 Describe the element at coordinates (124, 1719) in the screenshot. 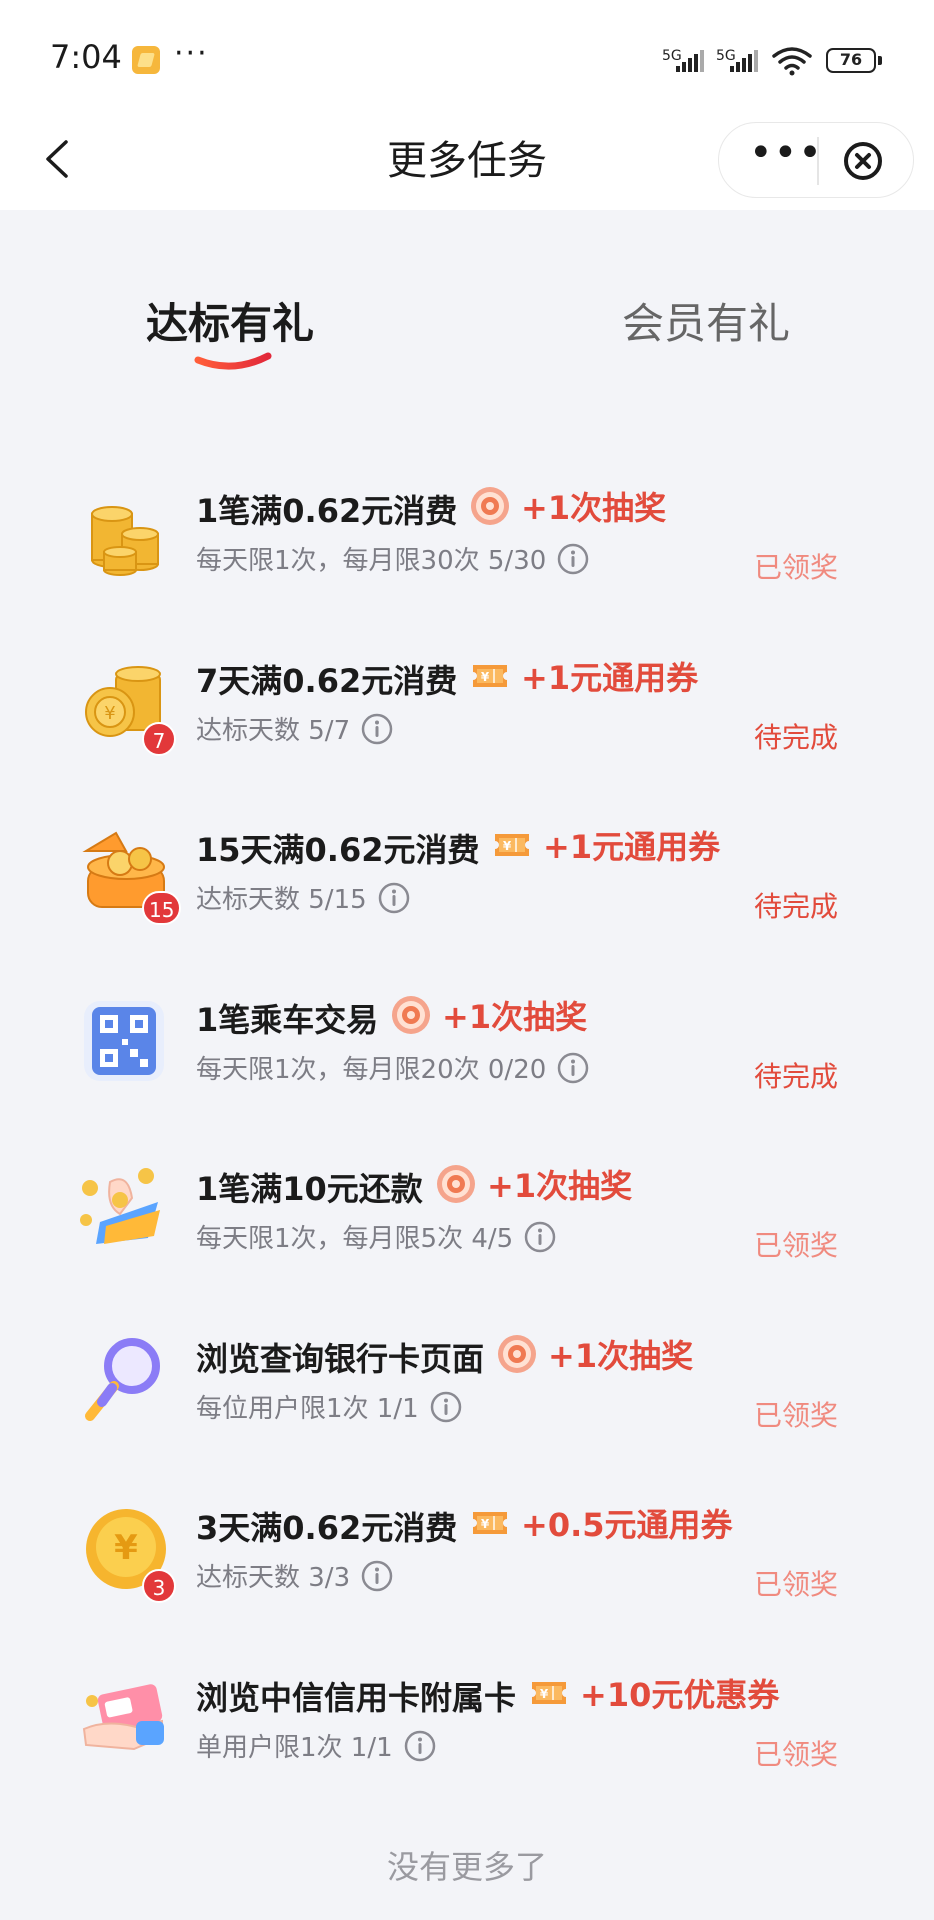

I see `hand-card-icon` at that location.